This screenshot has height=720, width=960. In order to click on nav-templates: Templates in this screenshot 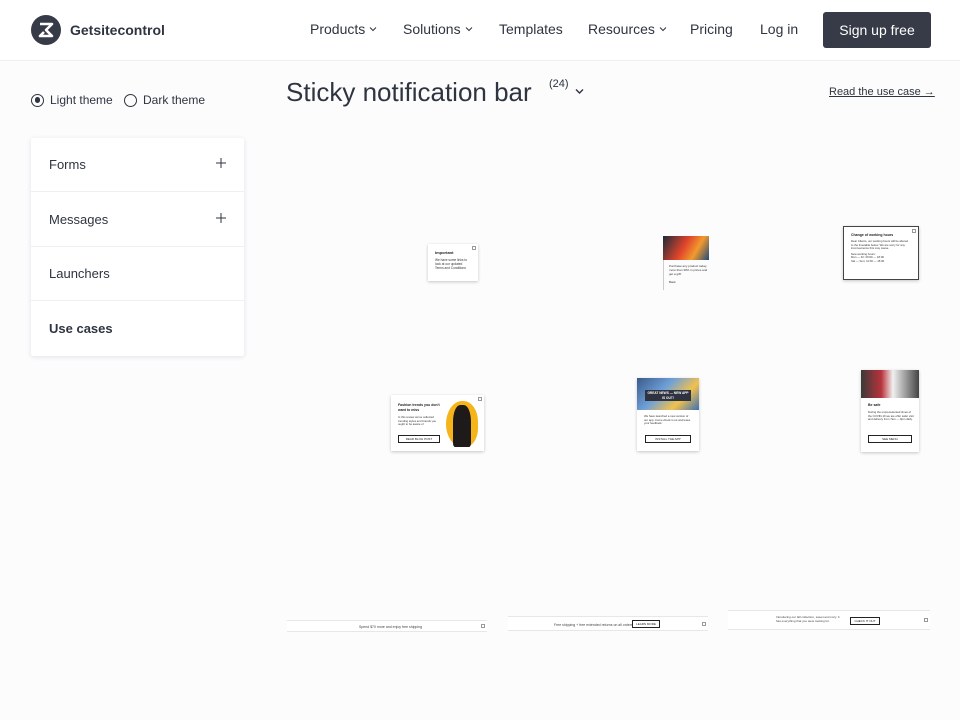, I will do `click(531, 29)`.